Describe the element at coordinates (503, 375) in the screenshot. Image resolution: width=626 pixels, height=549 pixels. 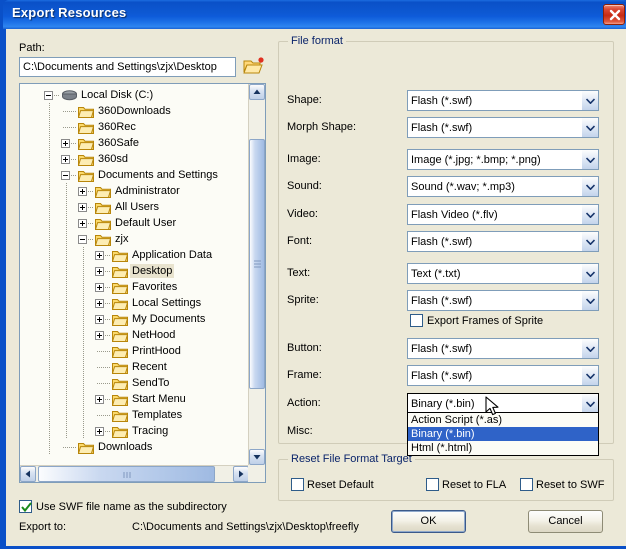
I see `frame-combobox: Flash (*.swf)` at that location.